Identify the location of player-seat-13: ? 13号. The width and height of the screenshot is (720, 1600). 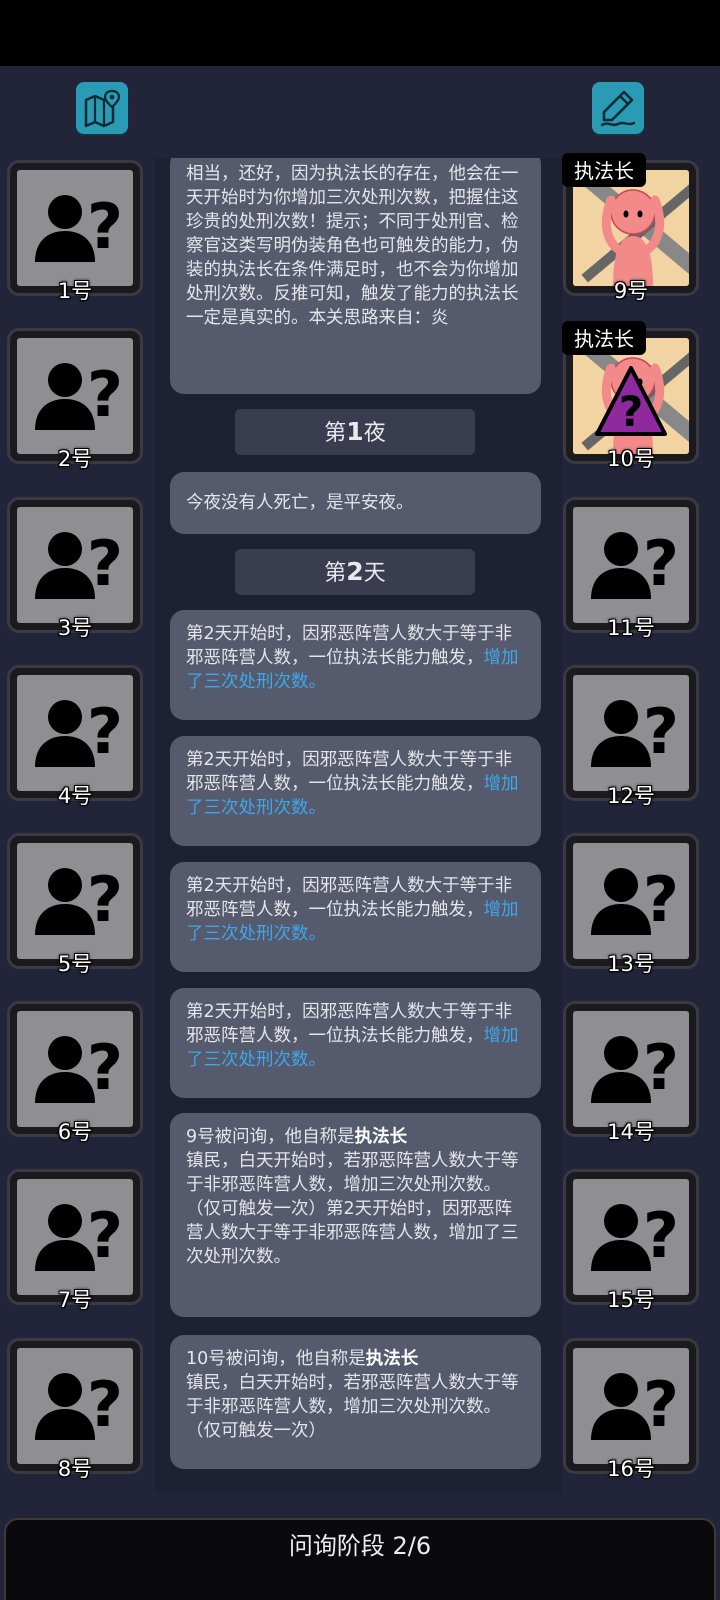
(631, 904).